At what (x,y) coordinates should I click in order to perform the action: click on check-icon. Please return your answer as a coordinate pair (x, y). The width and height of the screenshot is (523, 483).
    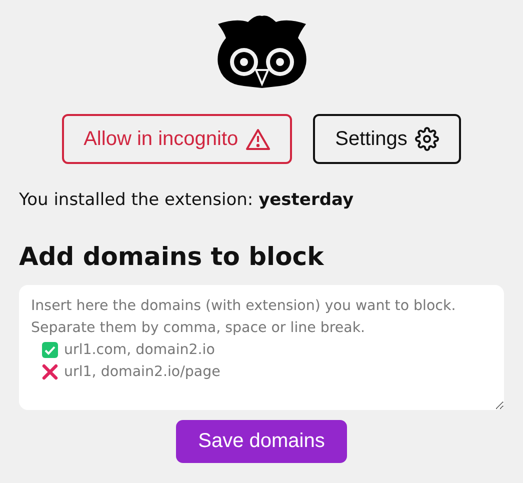
    Looking at the image, I should click on (50, 350).